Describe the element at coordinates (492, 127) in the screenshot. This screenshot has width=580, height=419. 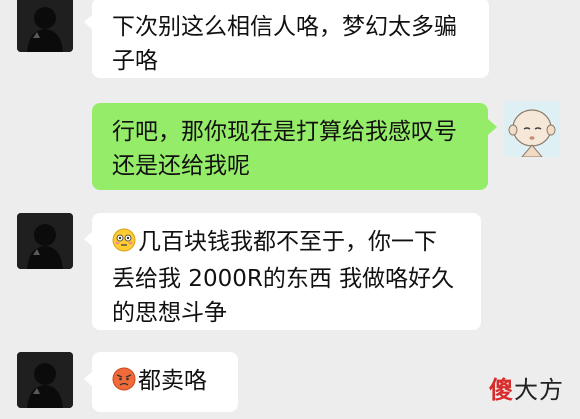
I see `bubble-tail` at that location.